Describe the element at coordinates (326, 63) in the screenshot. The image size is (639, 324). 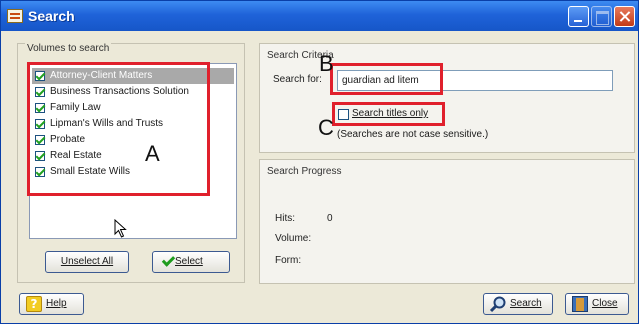
I see `annotation-label-b: B` at that location.